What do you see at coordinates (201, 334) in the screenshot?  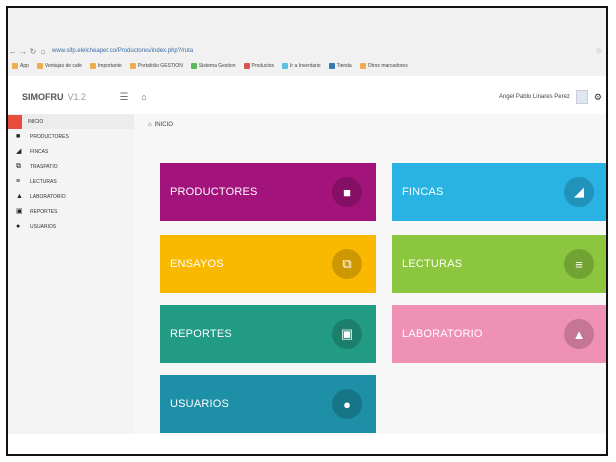 I see `tile-label: REPORTES` at bounding box center [201, 334].